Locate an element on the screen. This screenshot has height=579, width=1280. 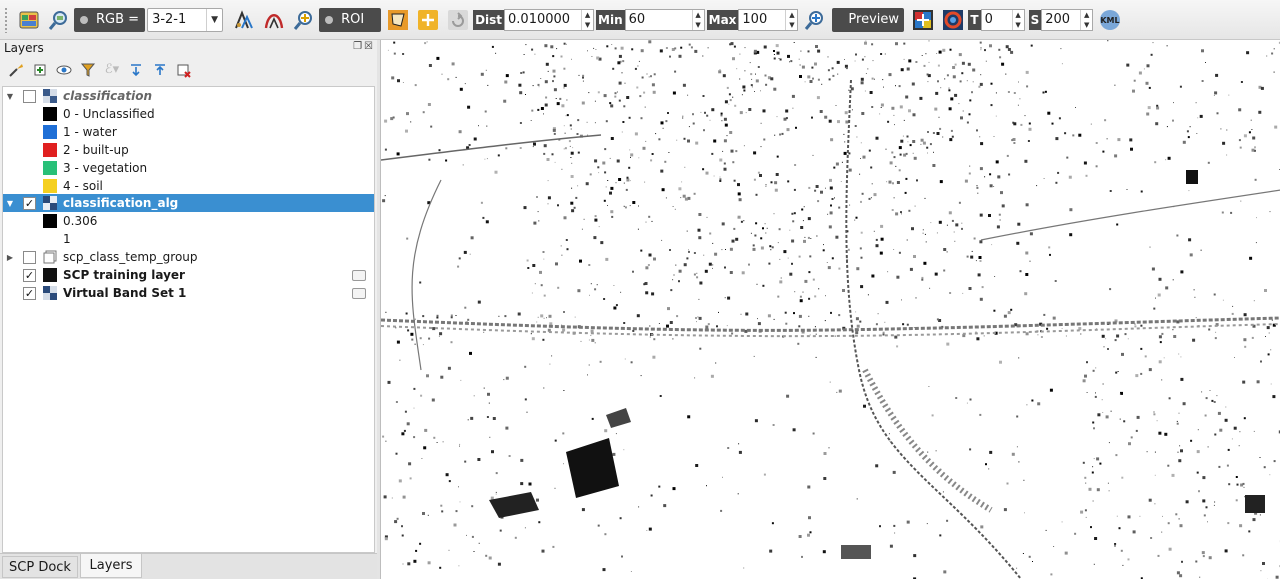
legend-label: 3 - vegetation is located at coordinates (105, 168).